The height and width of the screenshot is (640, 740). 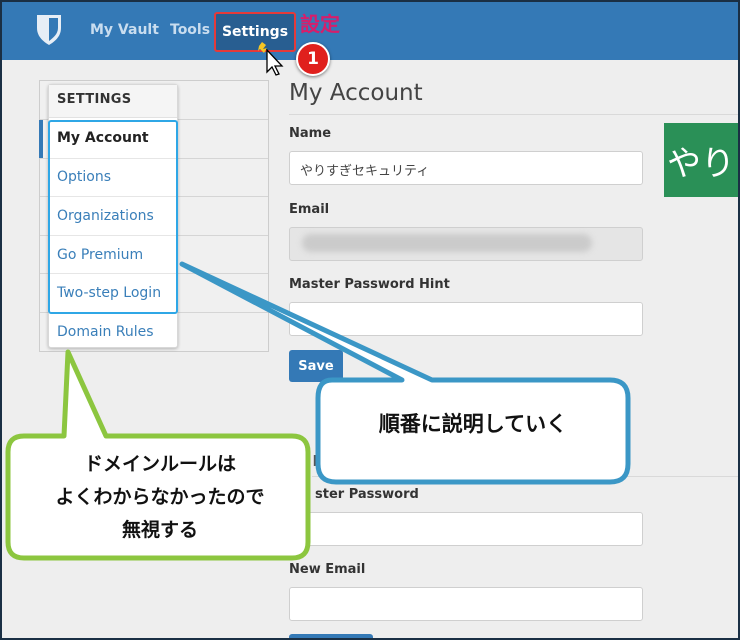 I want to click on sidebar-highlight-outline, so click(x=113, y=217).